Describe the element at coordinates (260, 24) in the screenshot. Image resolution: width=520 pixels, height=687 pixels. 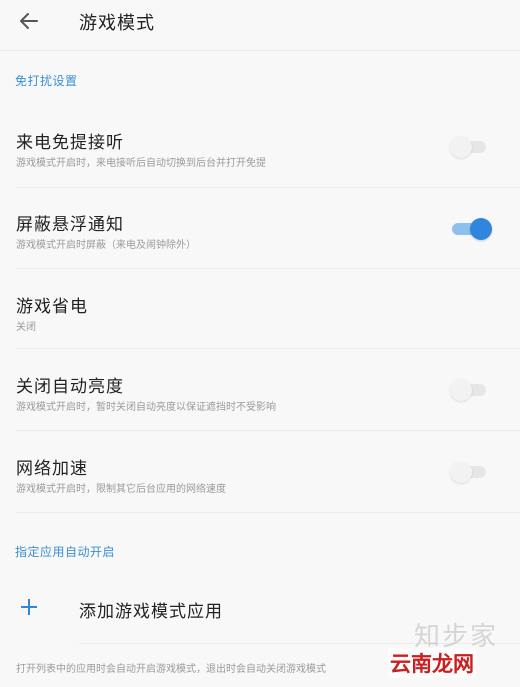
I see `header: 游戏模式` at that location.